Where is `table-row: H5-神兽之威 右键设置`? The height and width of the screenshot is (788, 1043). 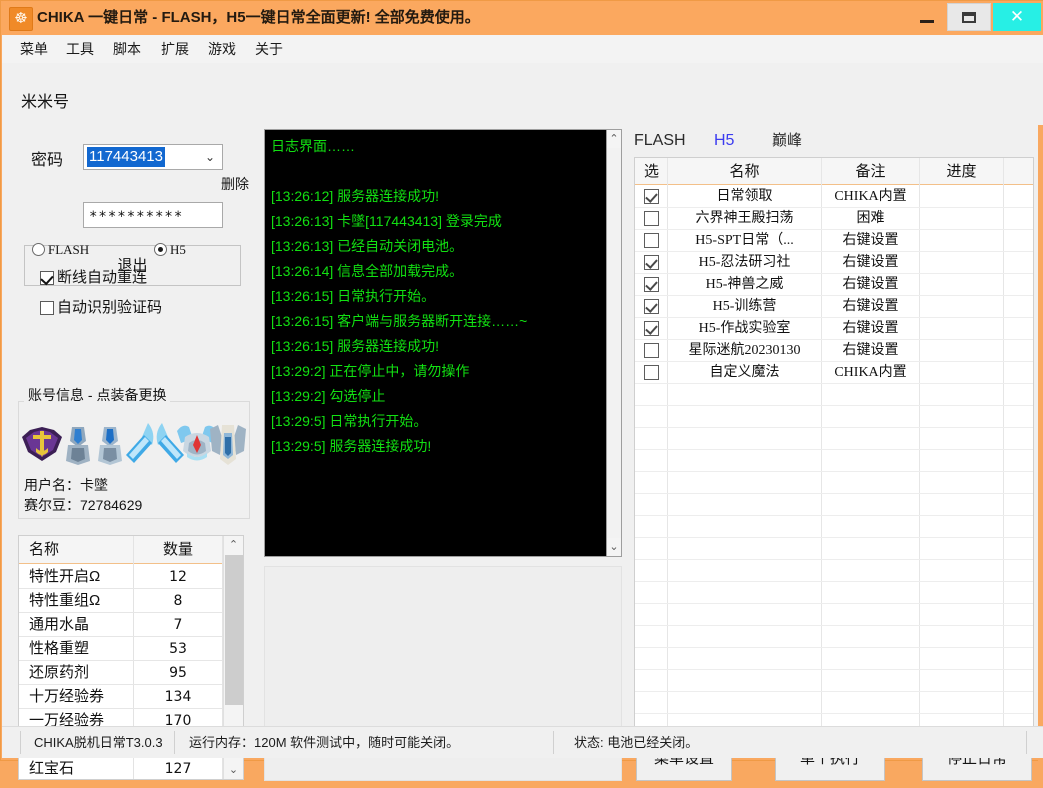
table-row: H5-神兽之威 右键设置 is located at coordinates (834, 285).